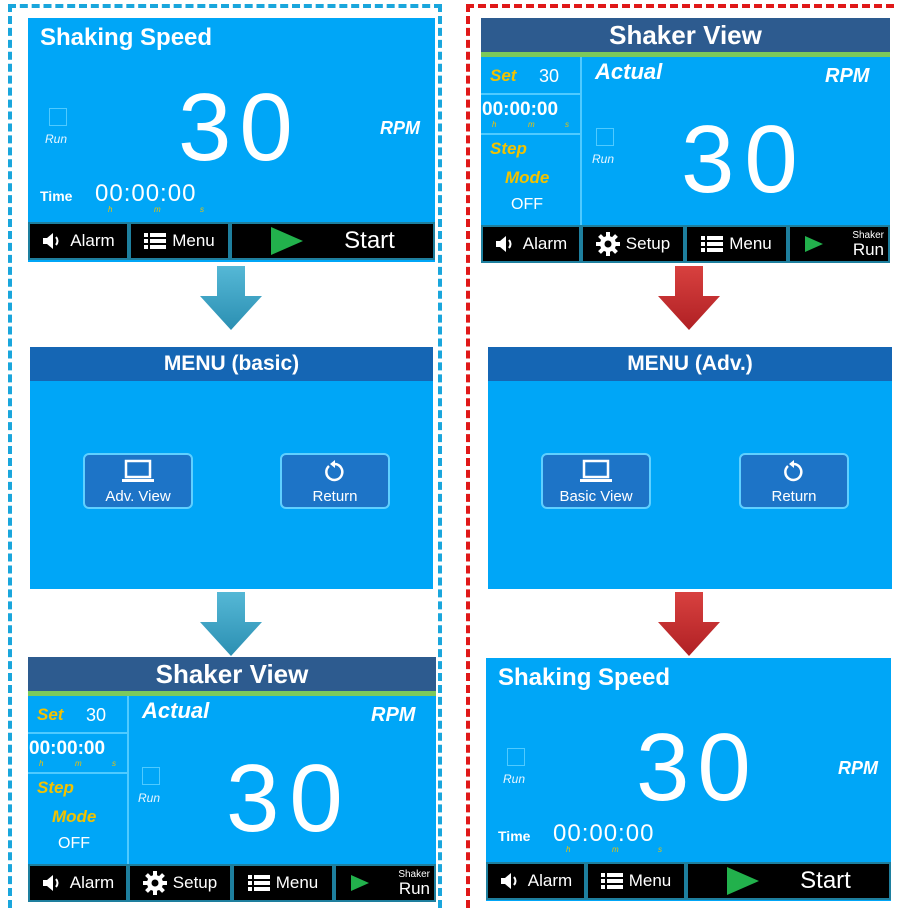  I want to click on button-bar: Alarm Menu Start, so click(688, 881).